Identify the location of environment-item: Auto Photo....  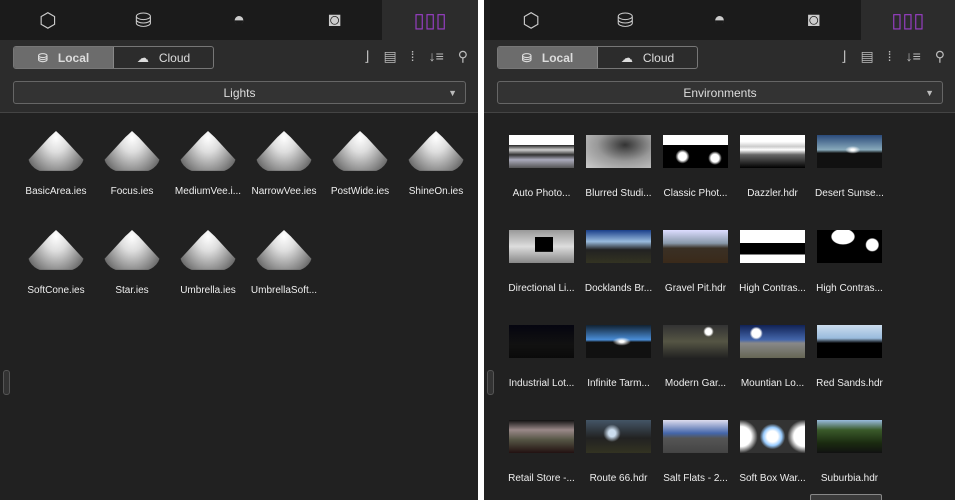
(541, 174).